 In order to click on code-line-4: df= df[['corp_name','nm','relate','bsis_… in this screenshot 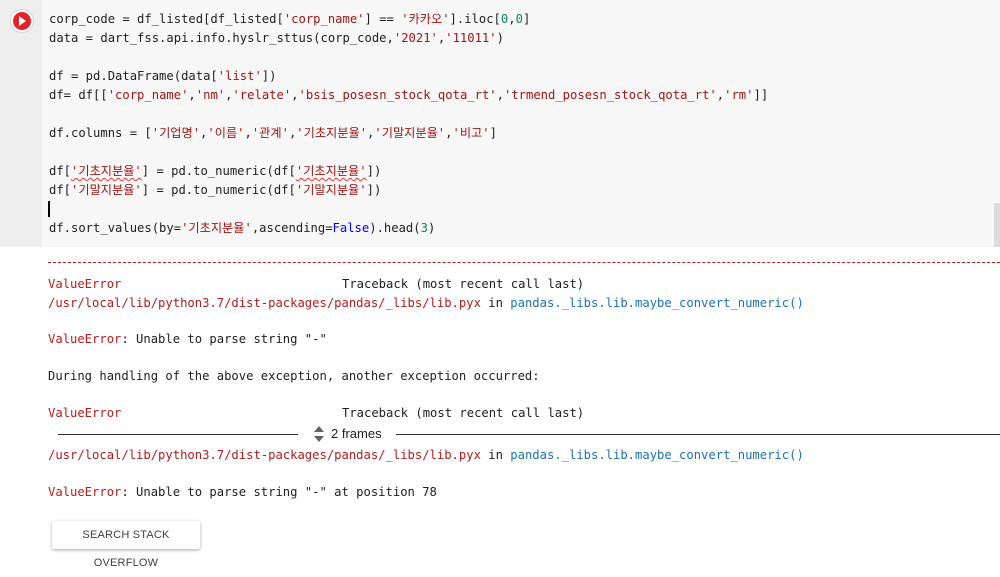, I will do `click(409, 95)`.